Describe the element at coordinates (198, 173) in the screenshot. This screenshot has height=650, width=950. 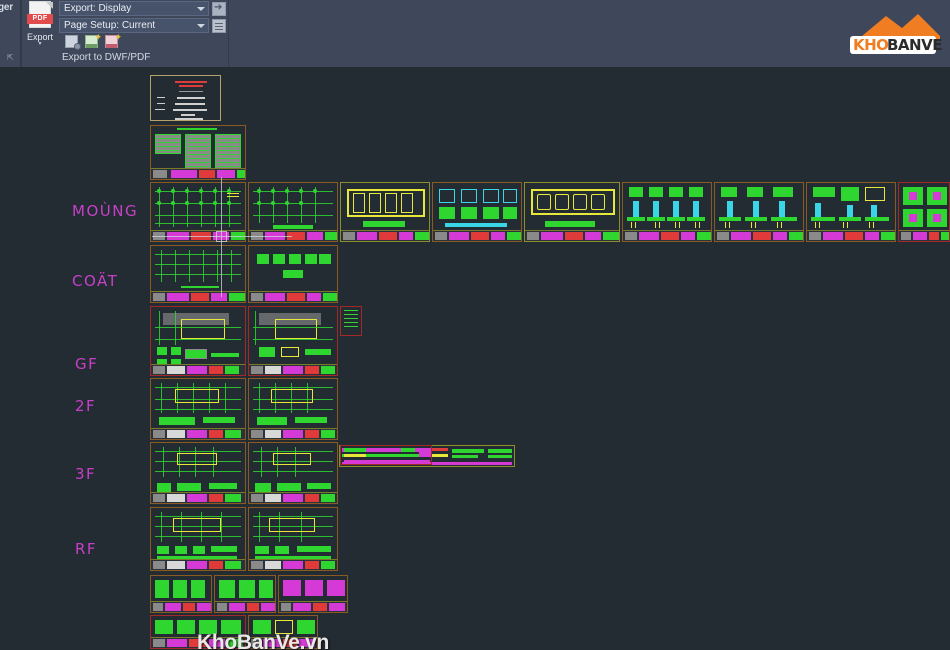
I see `sheet-title-strip` at that location.